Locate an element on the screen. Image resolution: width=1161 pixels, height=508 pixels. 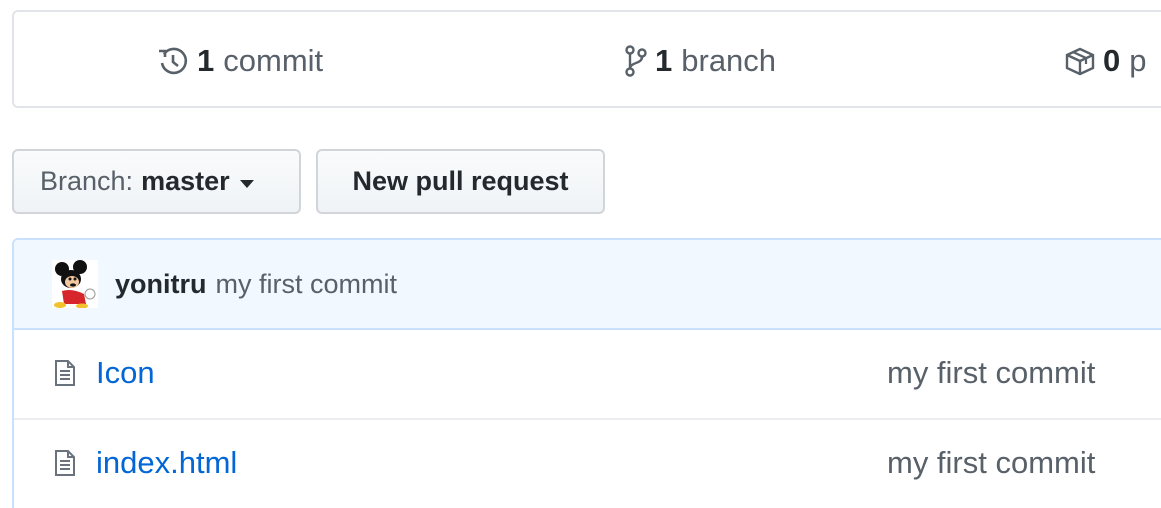
commits-link: 1 commit is located at coordinates (239, 61).